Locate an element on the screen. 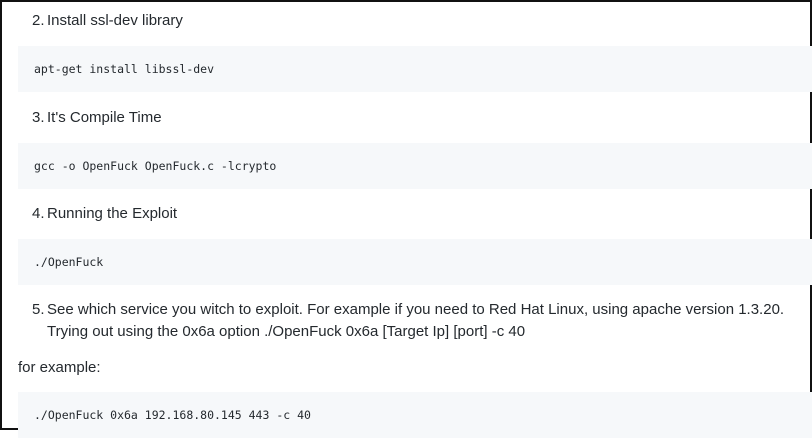 This screenshot has width=812, height=438. paragraph-for-example: for example: is located at coordinates (59, 367).